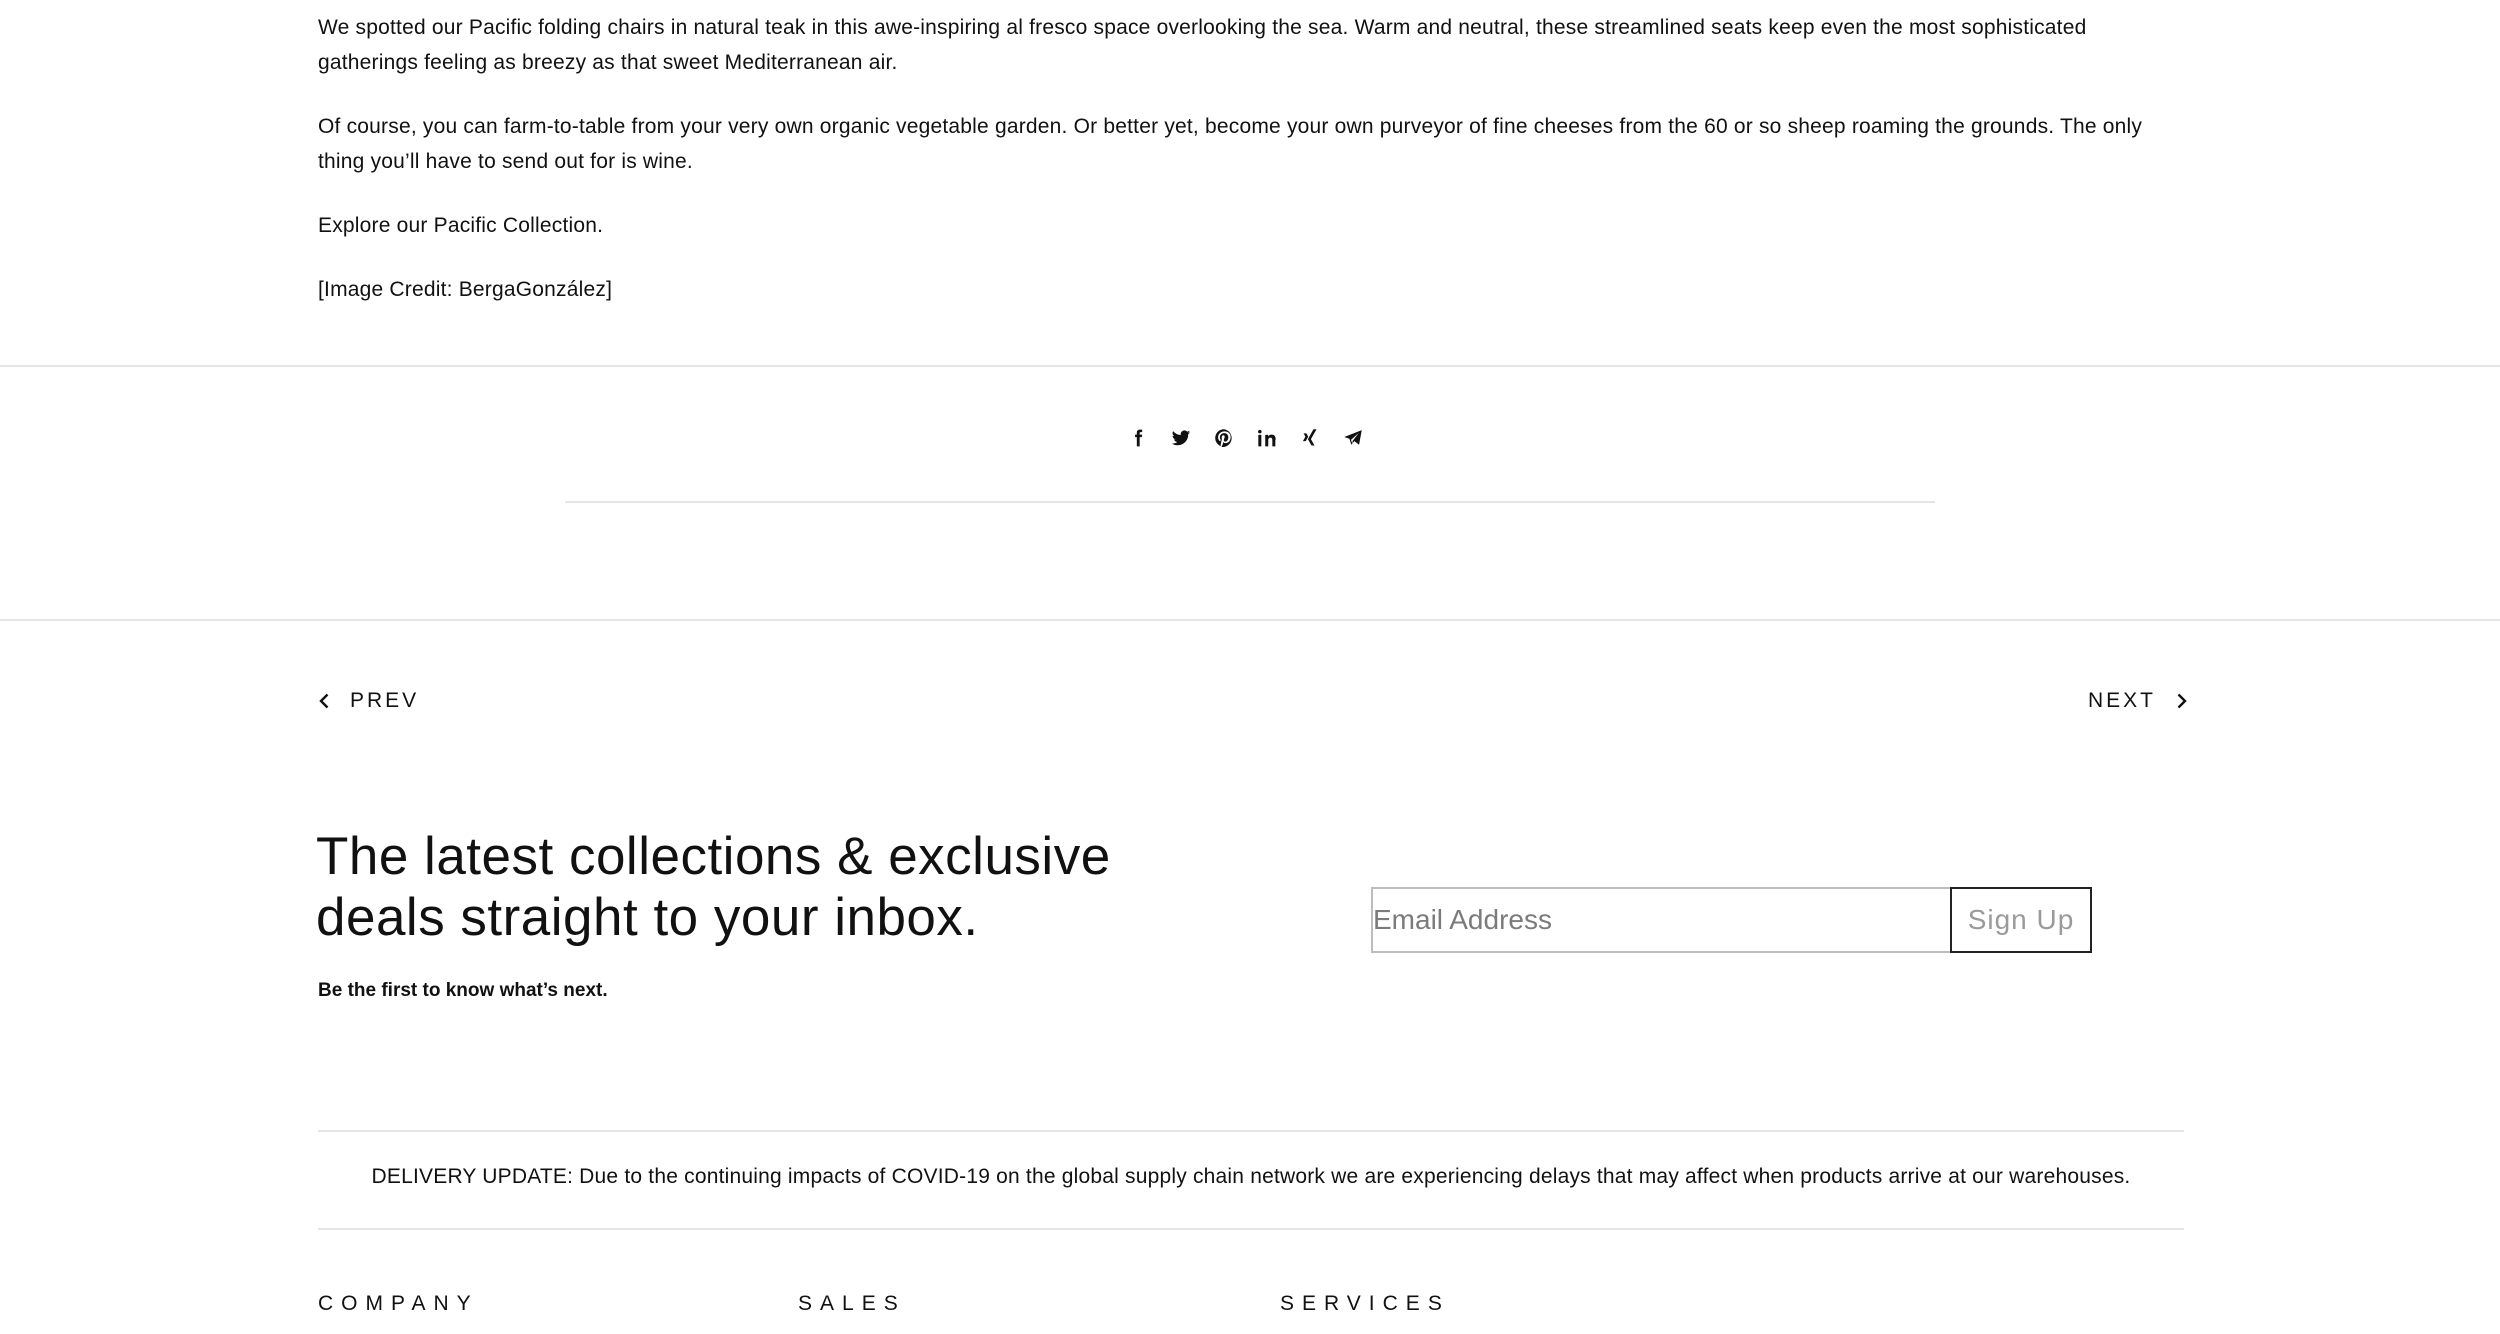  I want to click on footer-heading-services: SERVICES, so click(1365, 1303).